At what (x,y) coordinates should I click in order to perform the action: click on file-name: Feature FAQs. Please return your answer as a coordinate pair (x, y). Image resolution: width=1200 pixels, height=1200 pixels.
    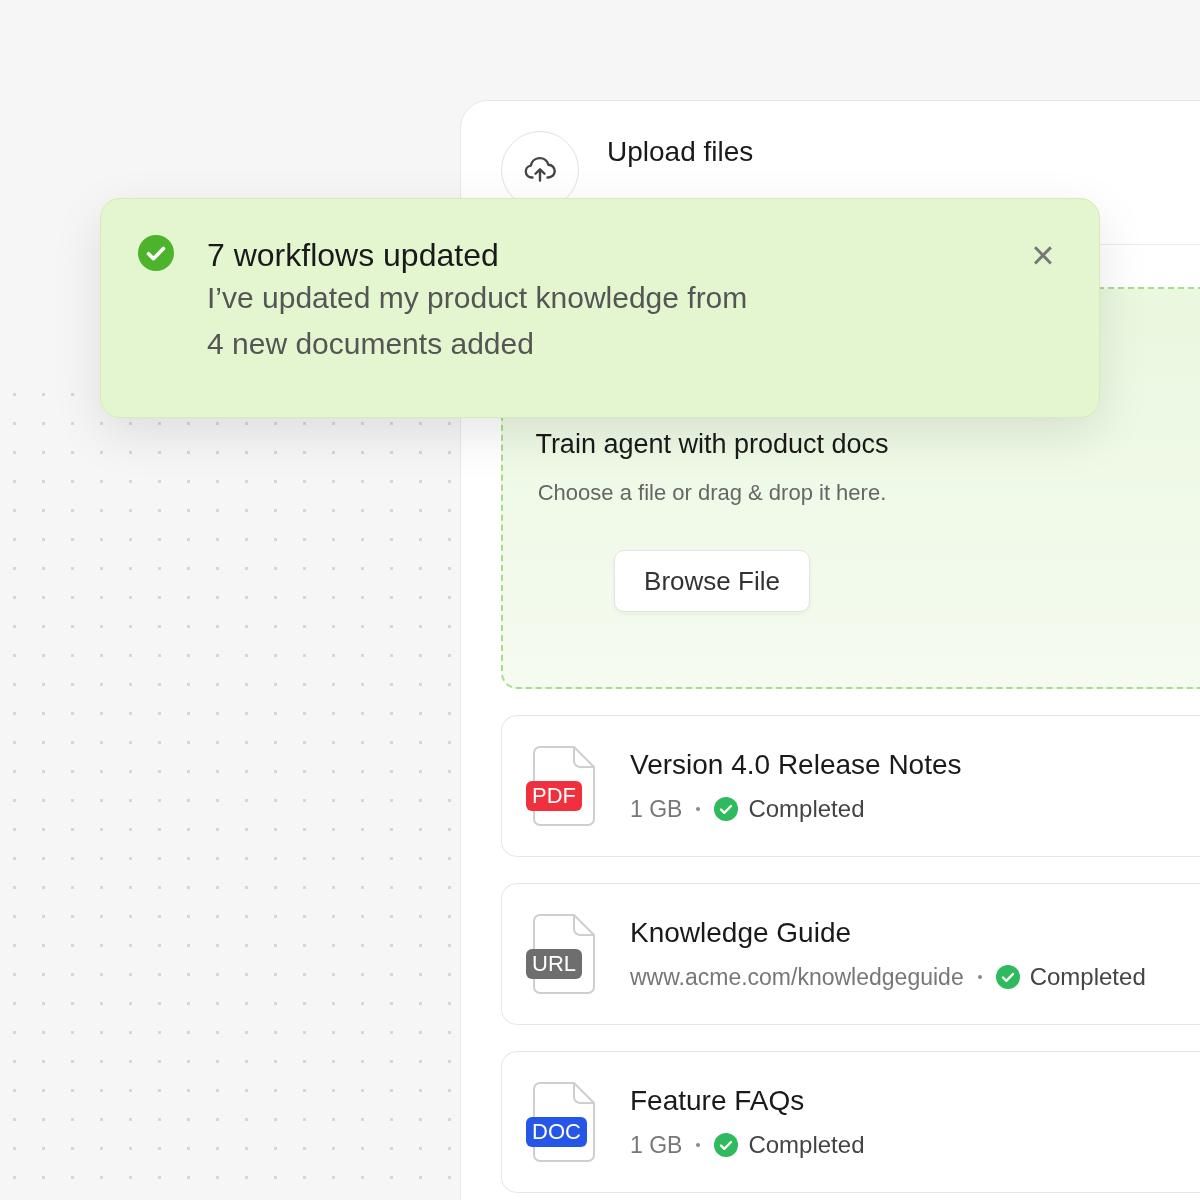
    Looking at the image, I should click on (718, 1101).